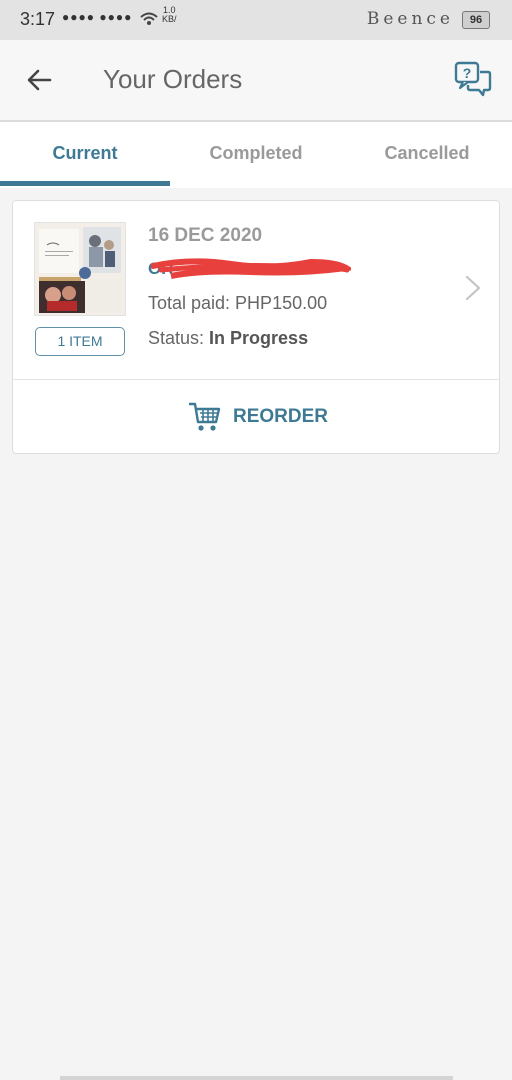 Image resolution: width=512 pixels, height=1080 pixels. What do you see at coordinates (473, 288) in the screenshot?
I see `chevron-right-icon` at bounding box center [473, 288].